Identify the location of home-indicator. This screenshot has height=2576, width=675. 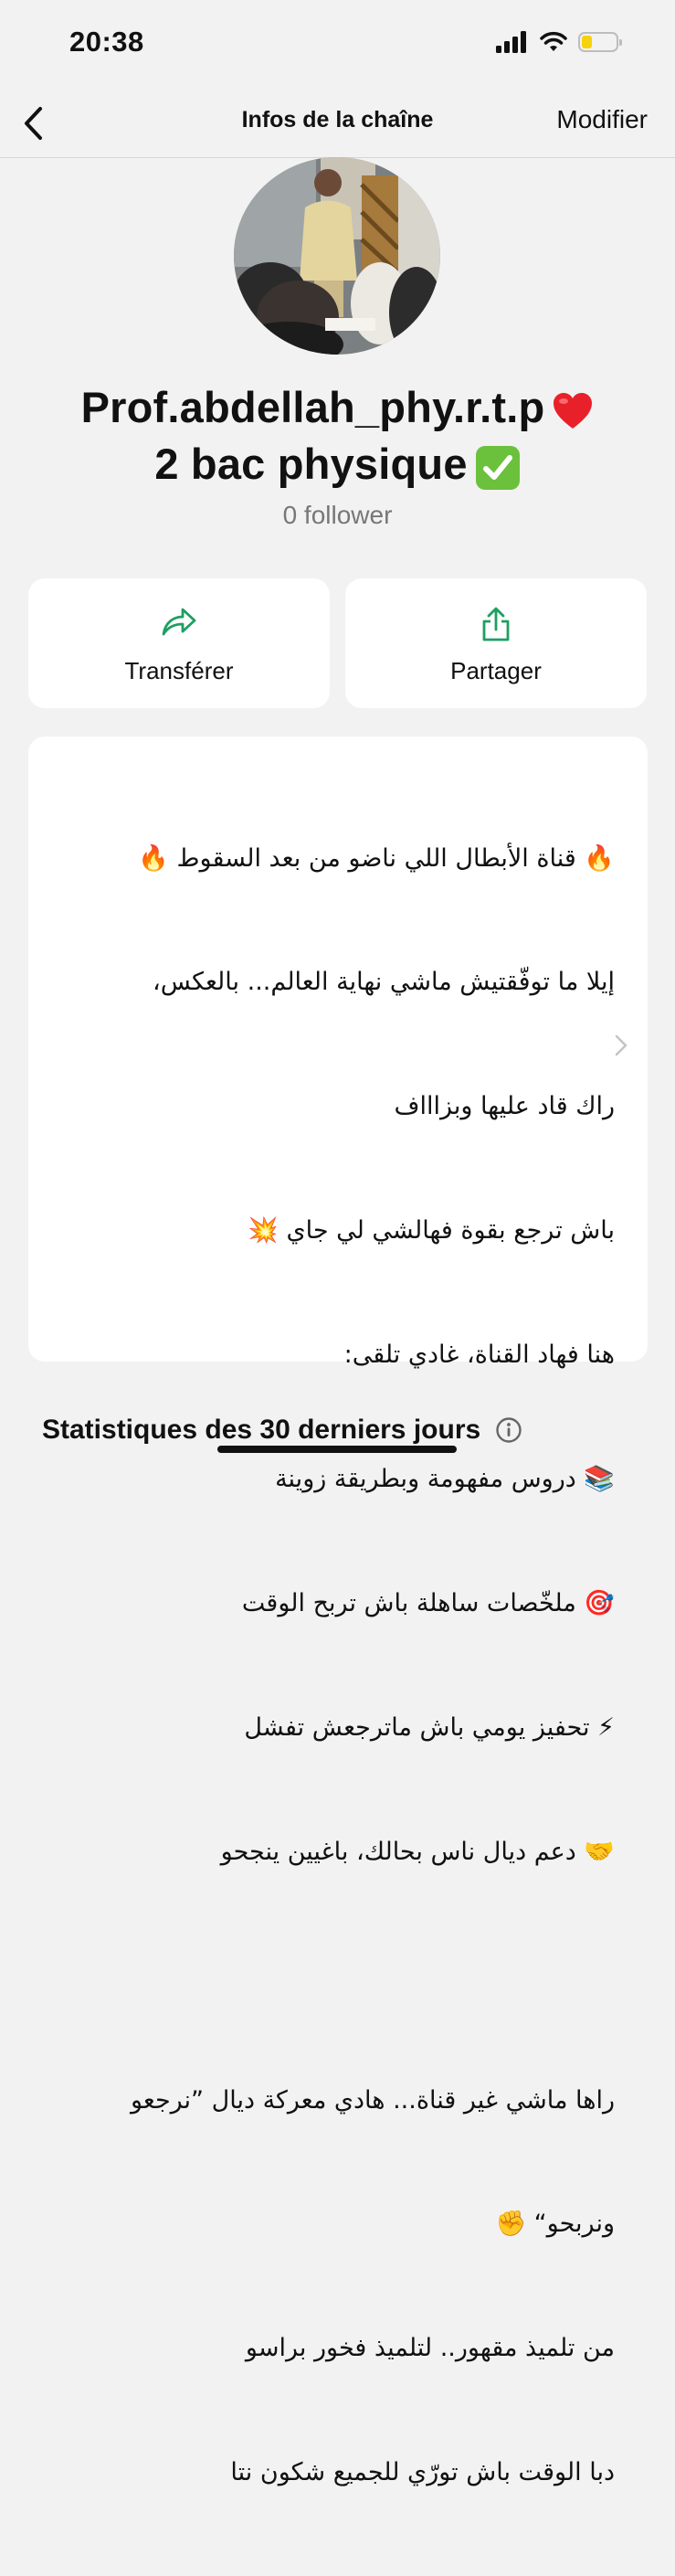
(337, 1449).